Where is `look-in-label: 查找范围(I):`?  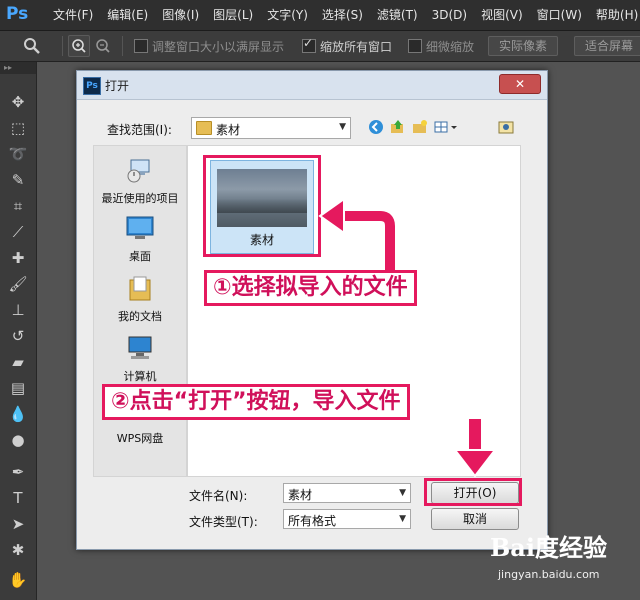
look-in-label: 查找范围(I): is located at coordinates (139, 130).